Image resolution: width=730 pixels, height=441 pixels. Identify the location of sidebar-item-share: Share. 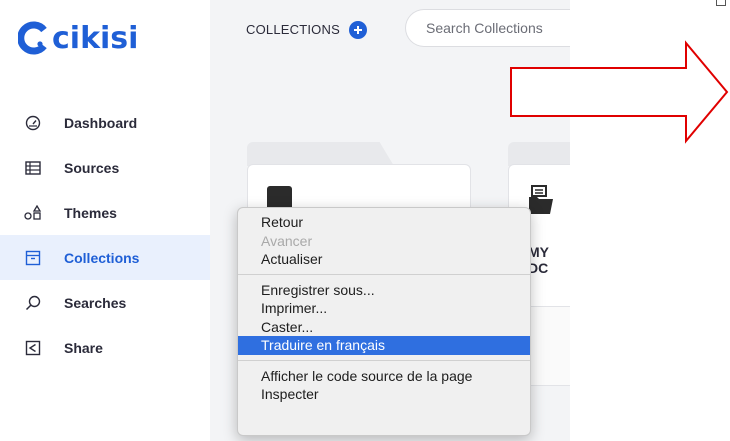
(105, 347).